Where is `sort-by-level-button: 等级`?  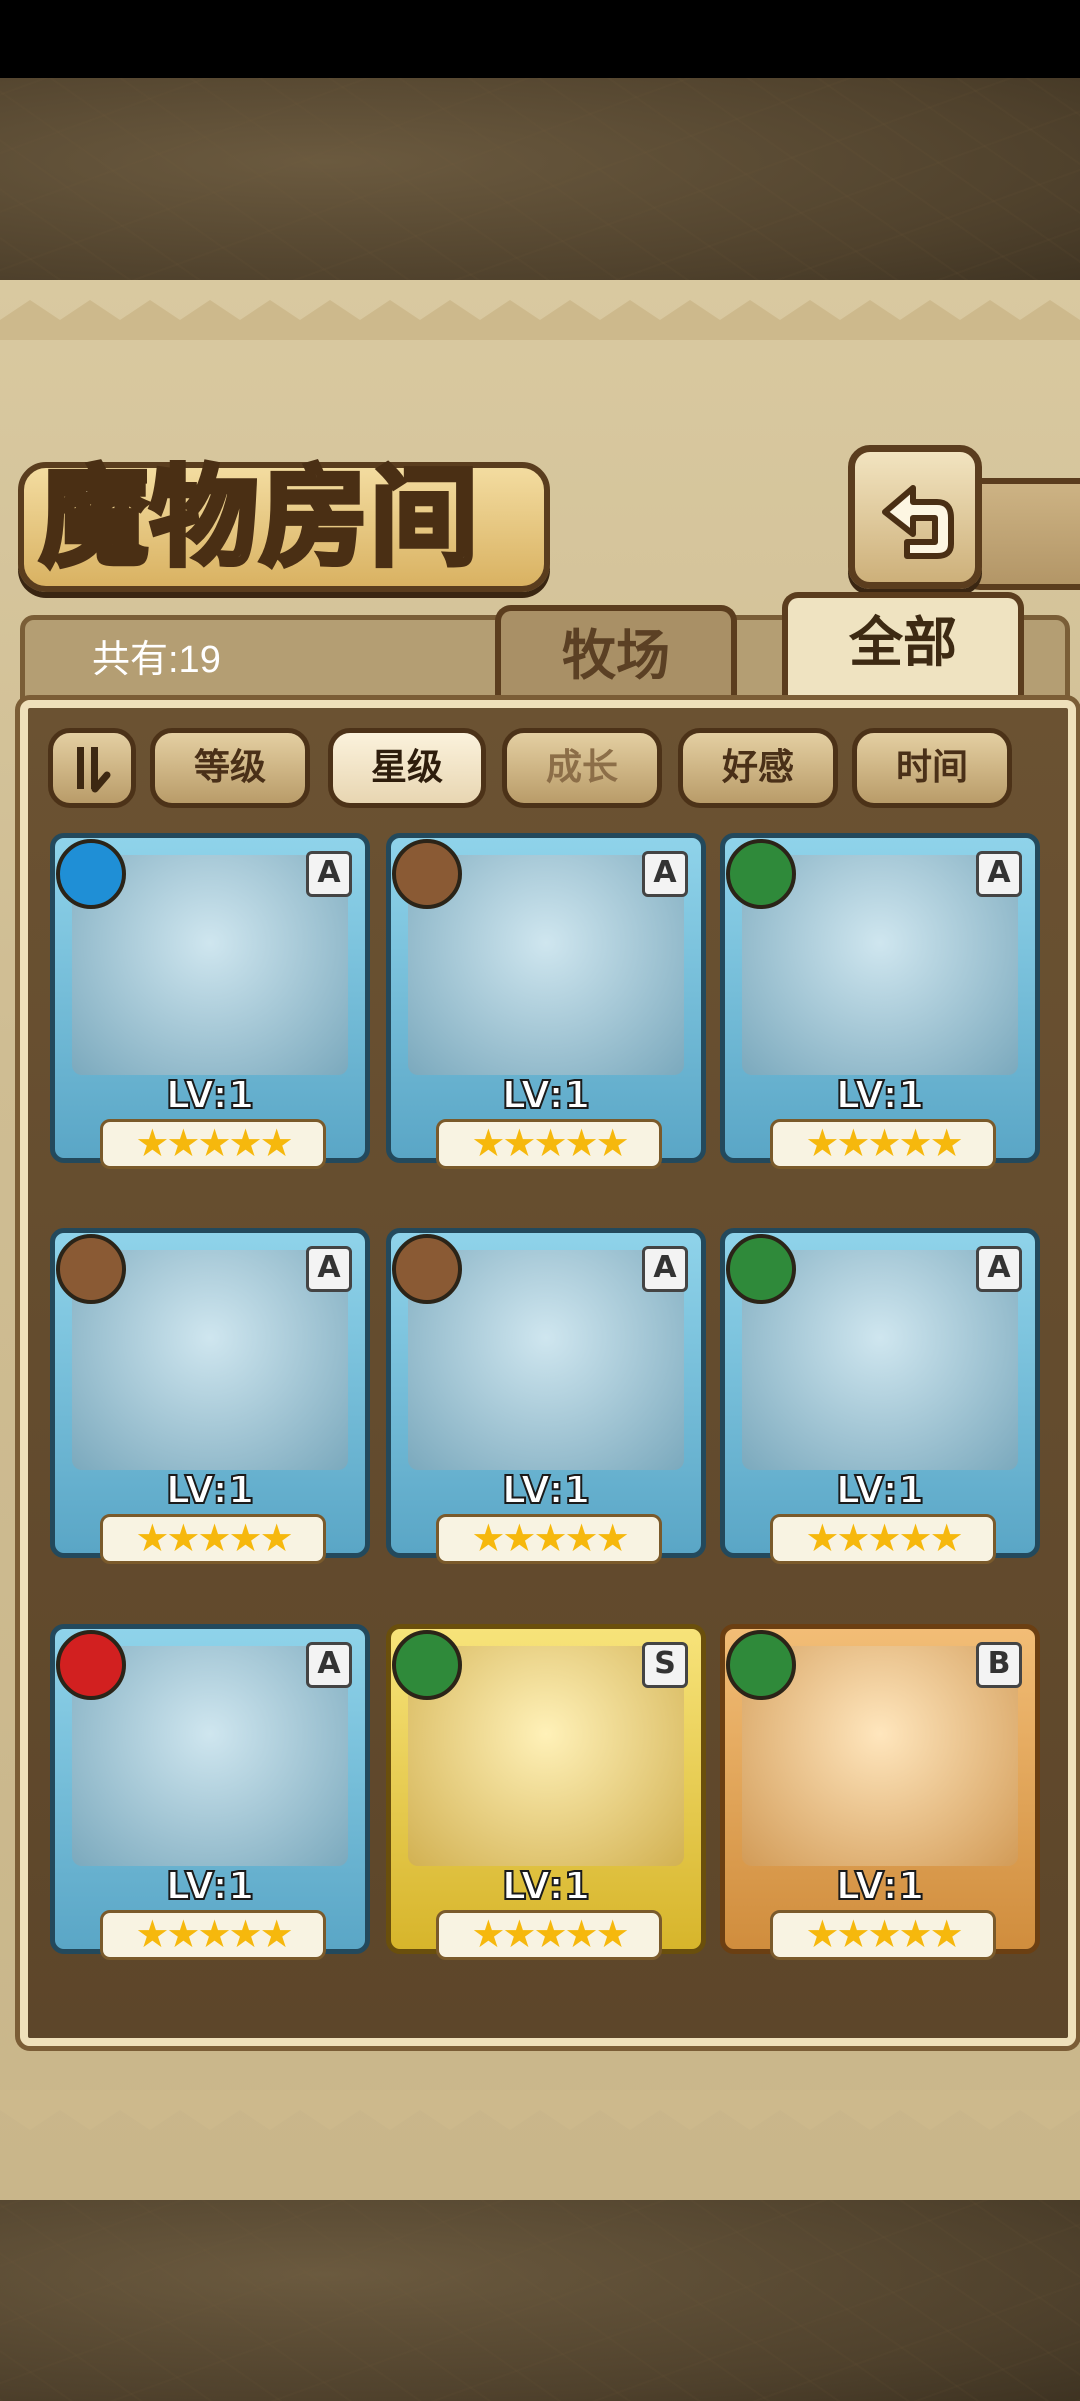 sort-by-level-button: 等级 is located at coordinates (230, 768).